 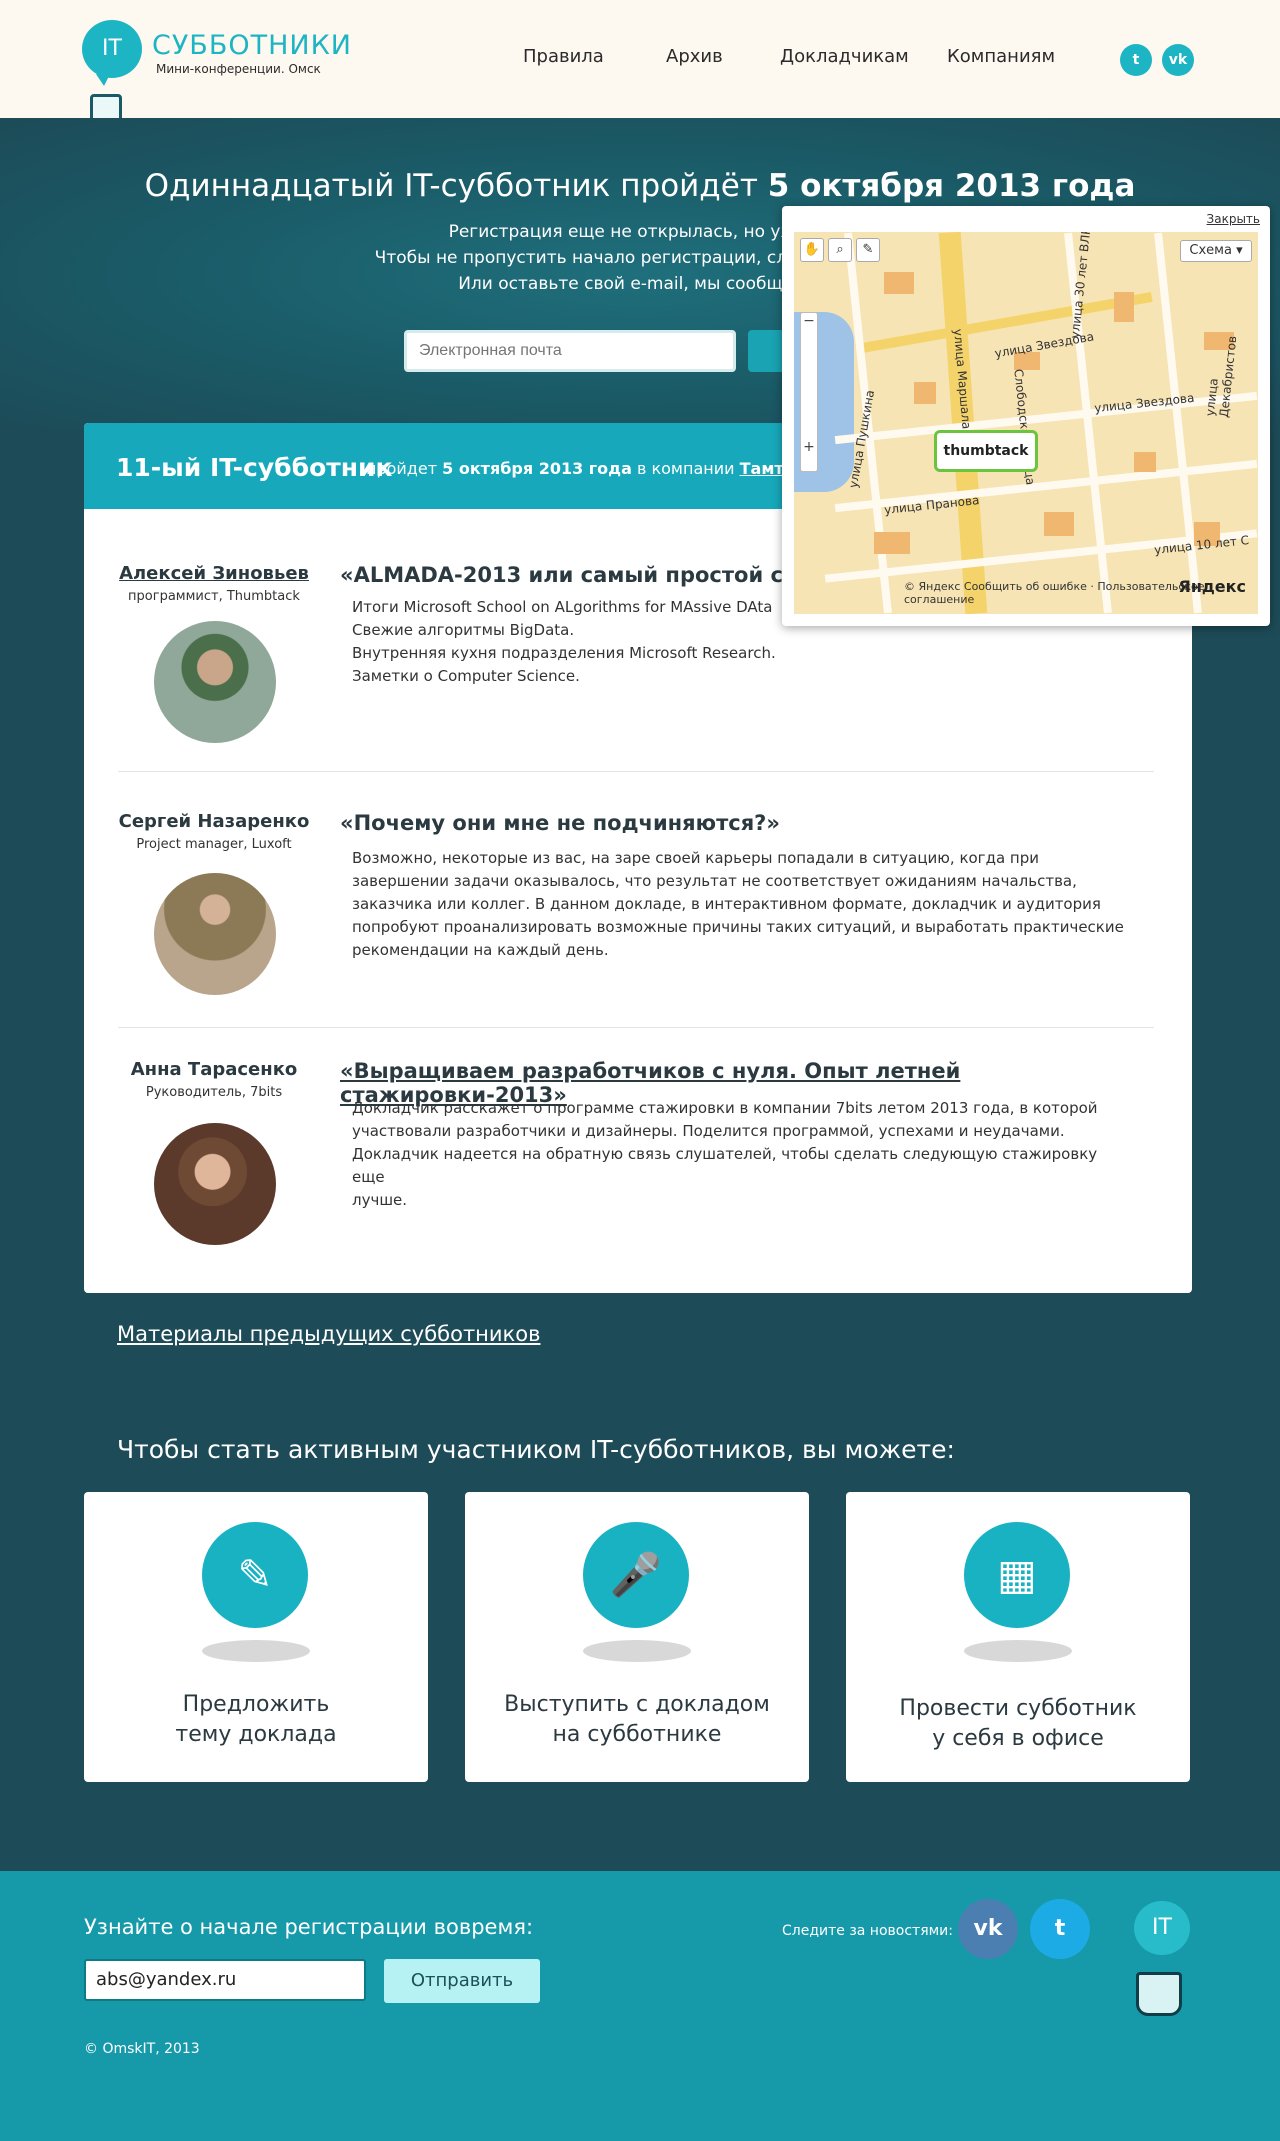 What do you see at coordinates (1001, 56) in the screenshot?
I see `nav-companies: Компаниям` at bounding box center [1001, 56].